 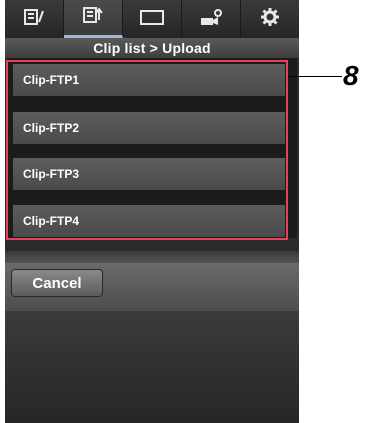 I want to click on display-frame-icon, so click(x=152, y=19).